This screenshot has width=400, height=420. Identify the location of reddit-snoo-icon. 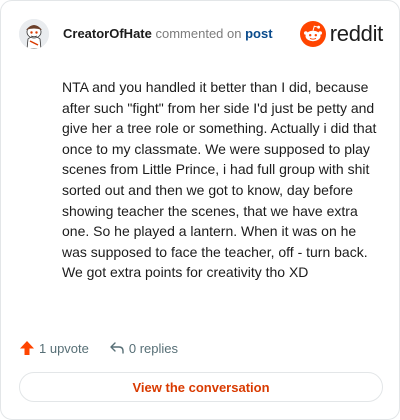
(312, 34).